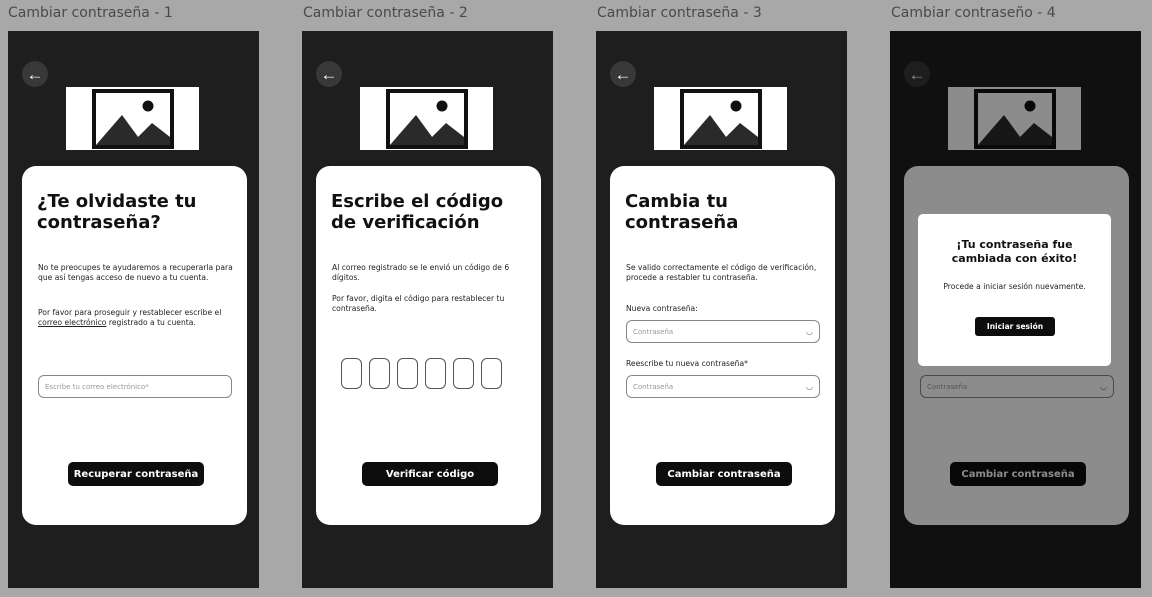  What do you see at coordinates (1014, 286) in the screenshot?
I see `modal-text: Procede a iniciar sesión nuevamente.` at bounding box center [1014, 286].